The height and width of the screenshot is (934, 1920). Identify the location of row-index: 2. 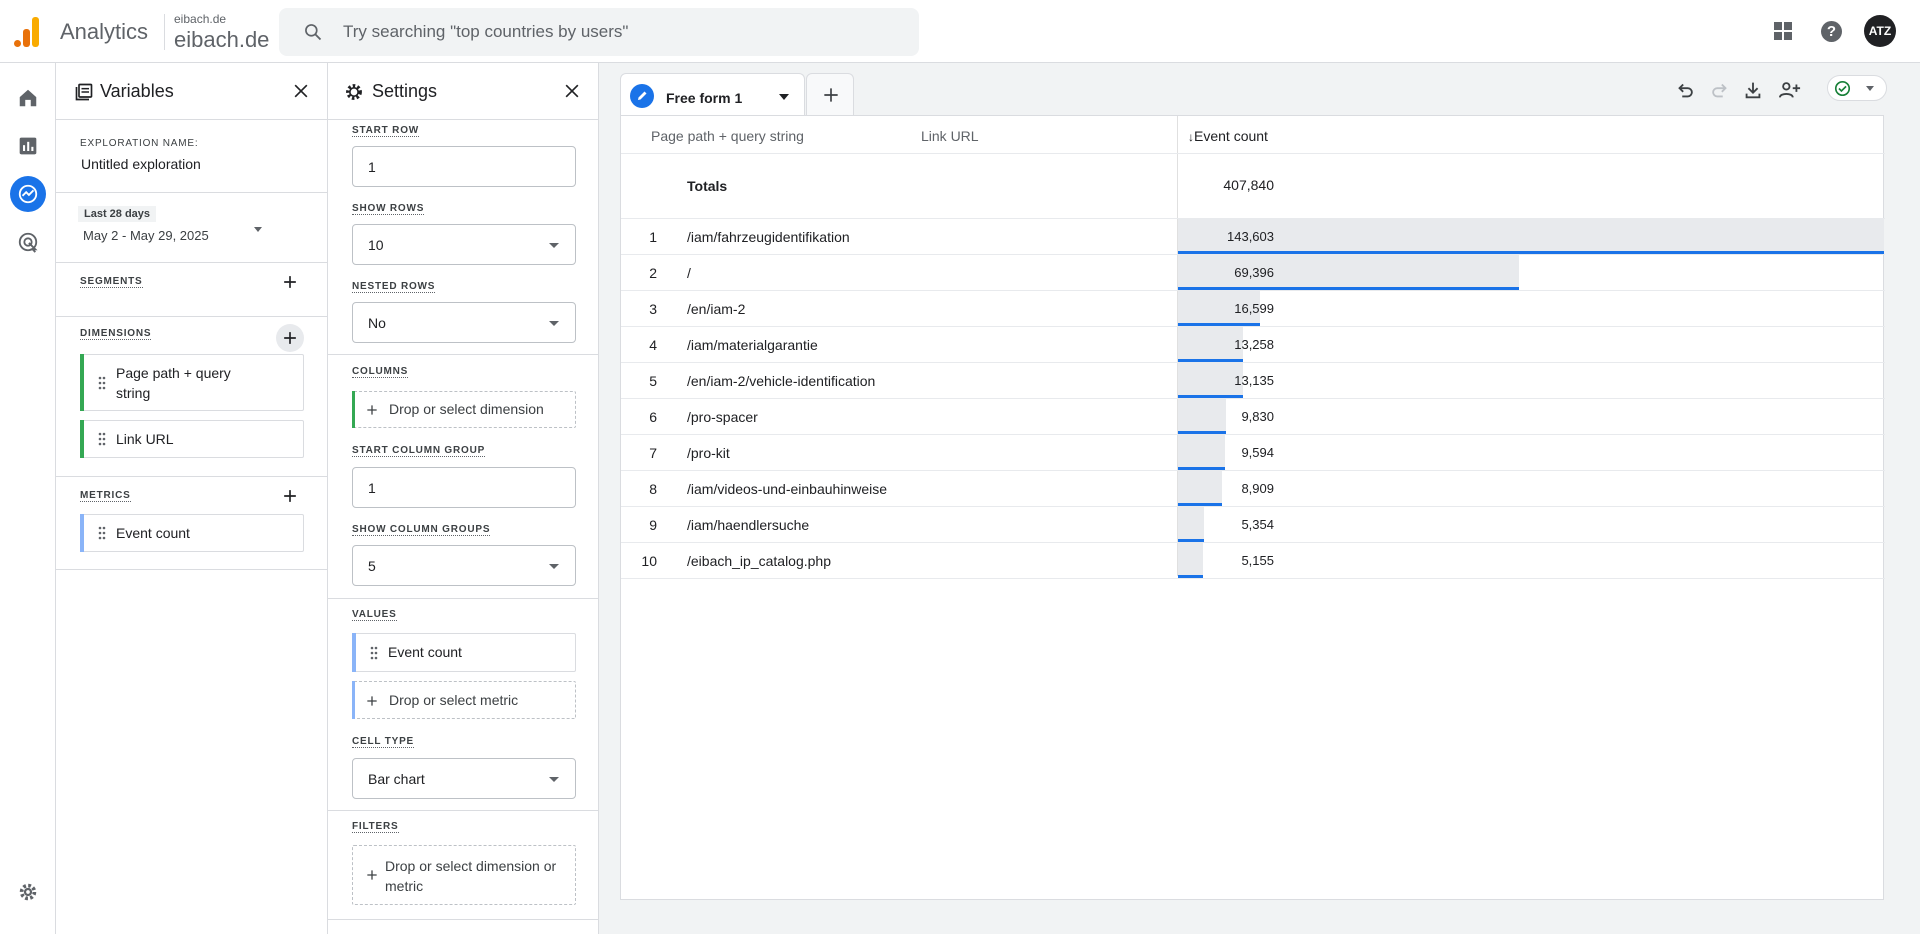
(653, 273).